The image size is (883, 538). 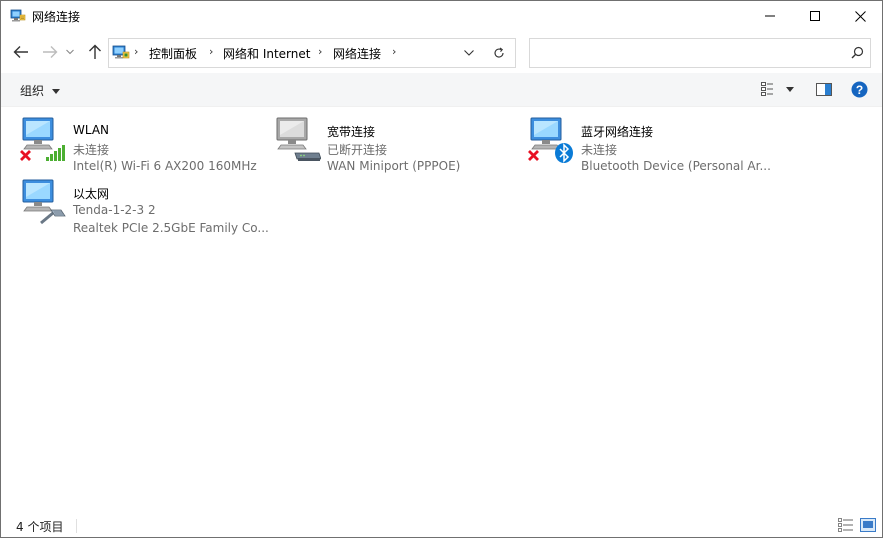 I want to click on up-button, so click(x=95, y=52).